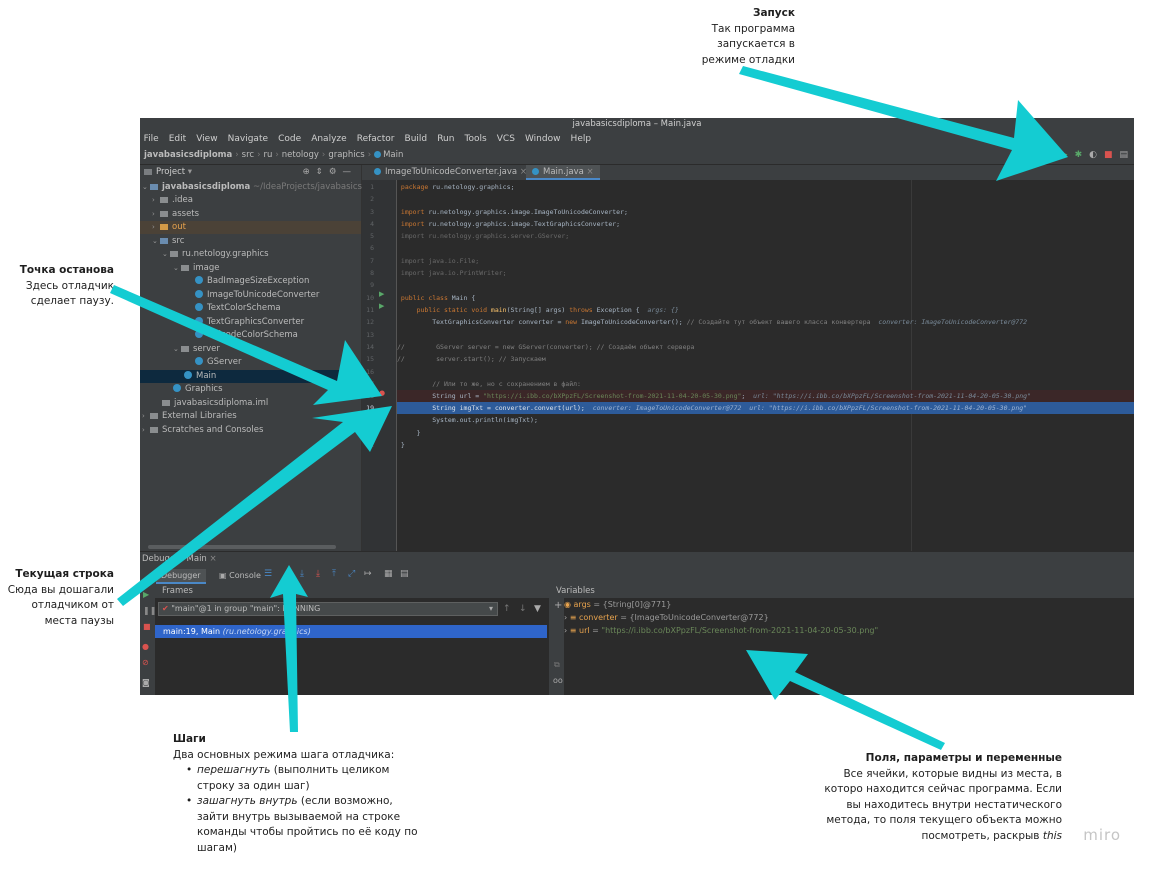 This screenshot has height=870, width=1149. Describe the element at coordinates (268, 574) in the screenshot. I see `show-execution-point-icon: ☰` at that location.